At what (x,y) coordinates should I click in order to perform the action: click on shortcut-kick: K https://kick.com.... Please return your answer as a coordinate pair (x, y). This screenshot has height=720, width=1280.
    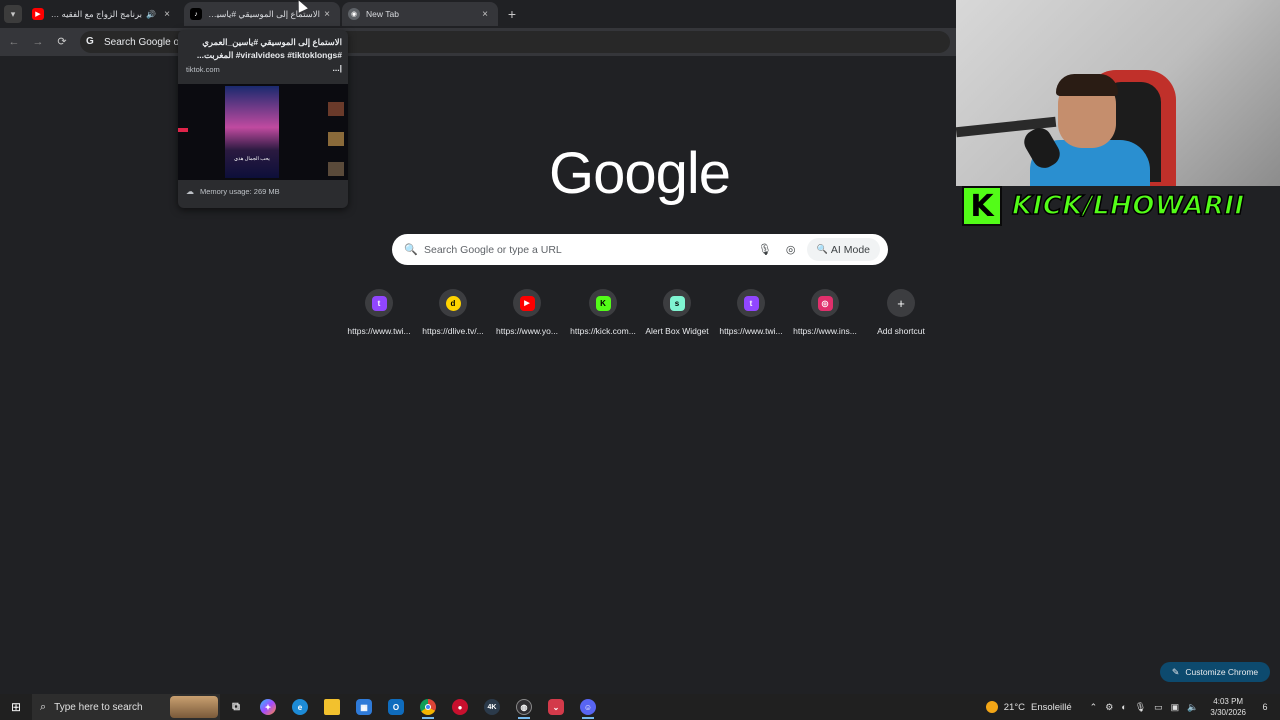
    Looking at the image, I should click on (603, 312).